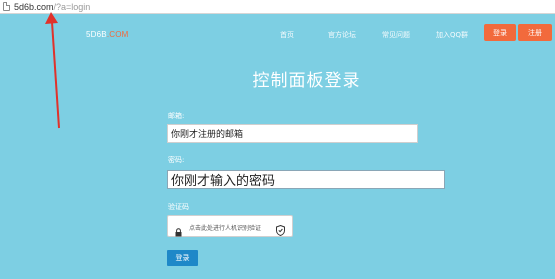  Describe the element at coordinates (52, 70) in the screenshot. I see `annotation-arrow-icon` at that location.